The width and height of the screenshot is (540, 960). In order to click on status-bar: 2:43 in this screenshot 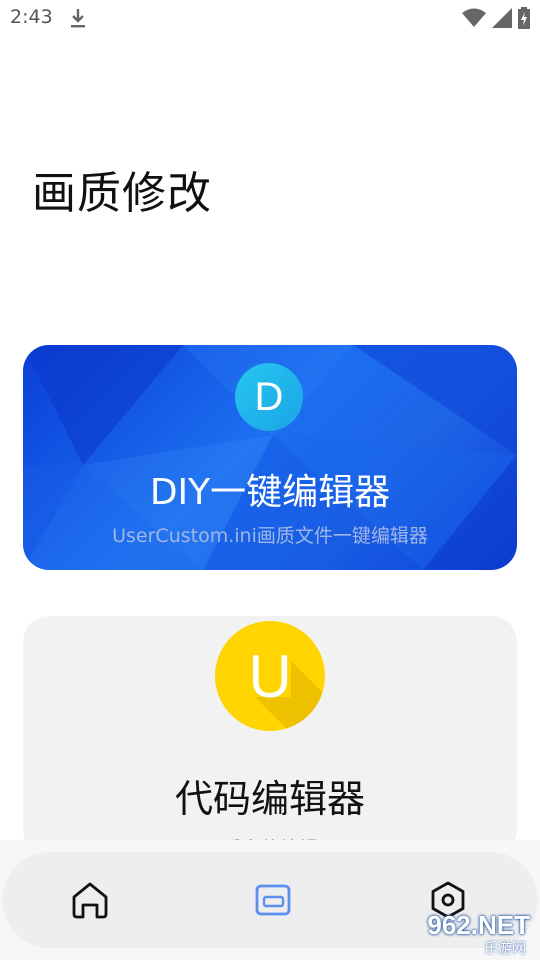, I will do `click(270, 19)`.